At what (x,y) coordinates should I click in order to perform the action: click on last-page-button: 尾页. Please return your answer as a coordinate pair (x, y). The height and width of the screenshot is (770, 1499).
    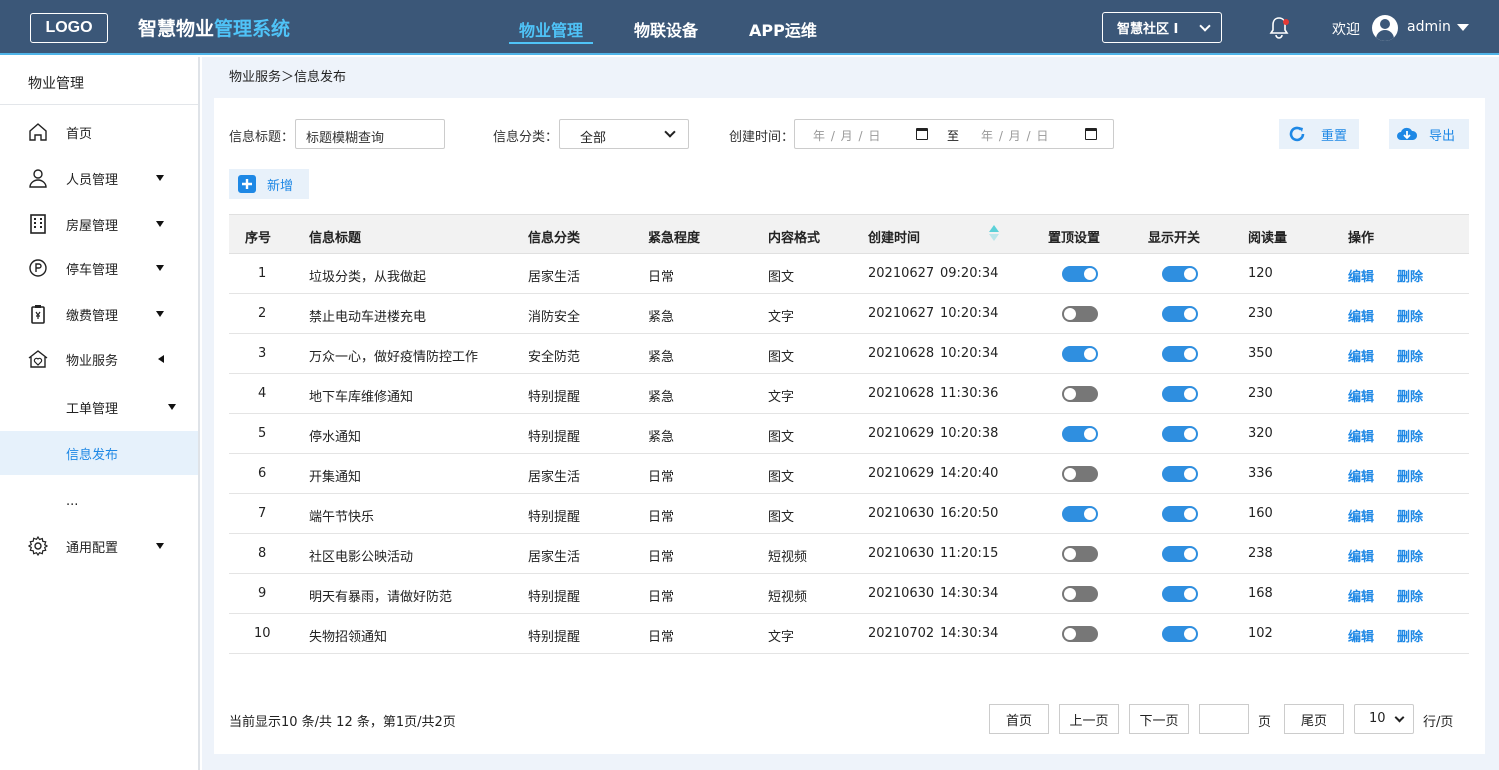
    Looking at the image, I should click on (1314, 719).